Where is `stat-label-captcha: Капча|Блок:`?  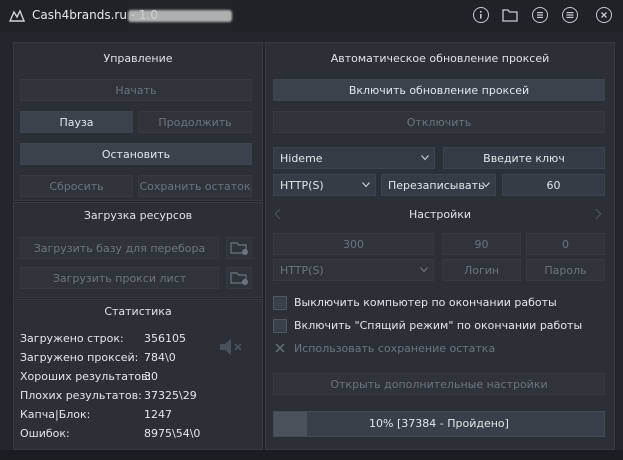 stat-label-captcha: Капча|Блок: is located at coordinates (55, 414).